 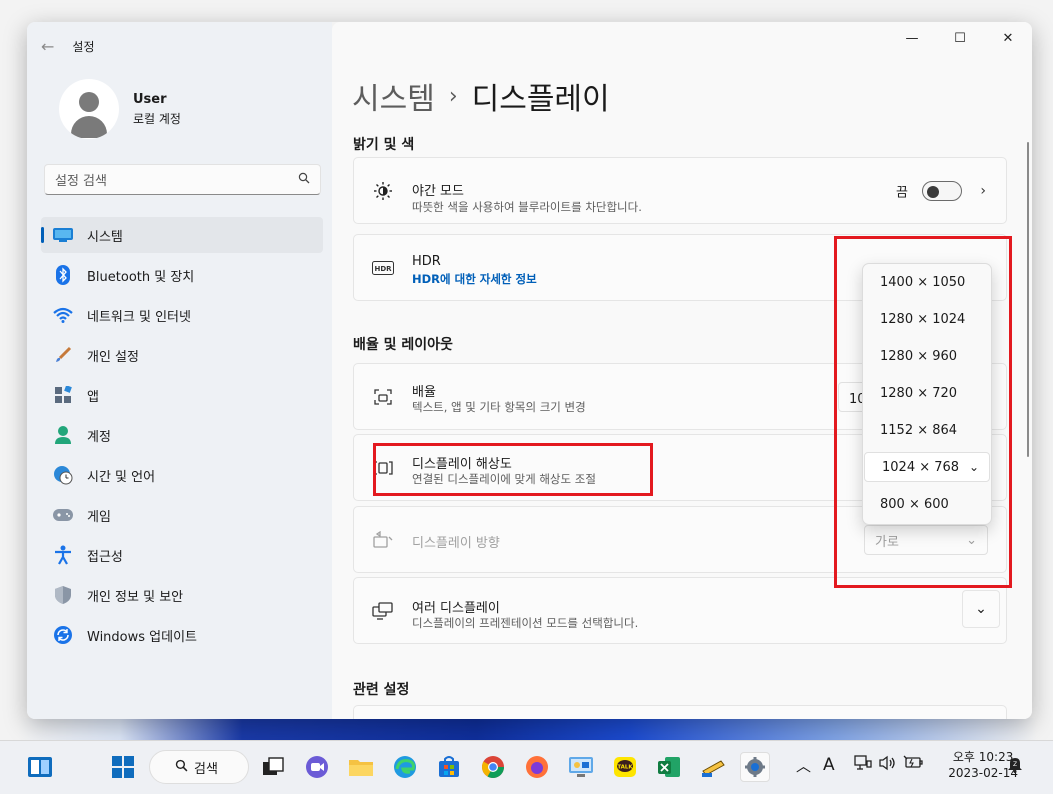 I want to click on expand-button: ⌄, so click(x=981, y=609).